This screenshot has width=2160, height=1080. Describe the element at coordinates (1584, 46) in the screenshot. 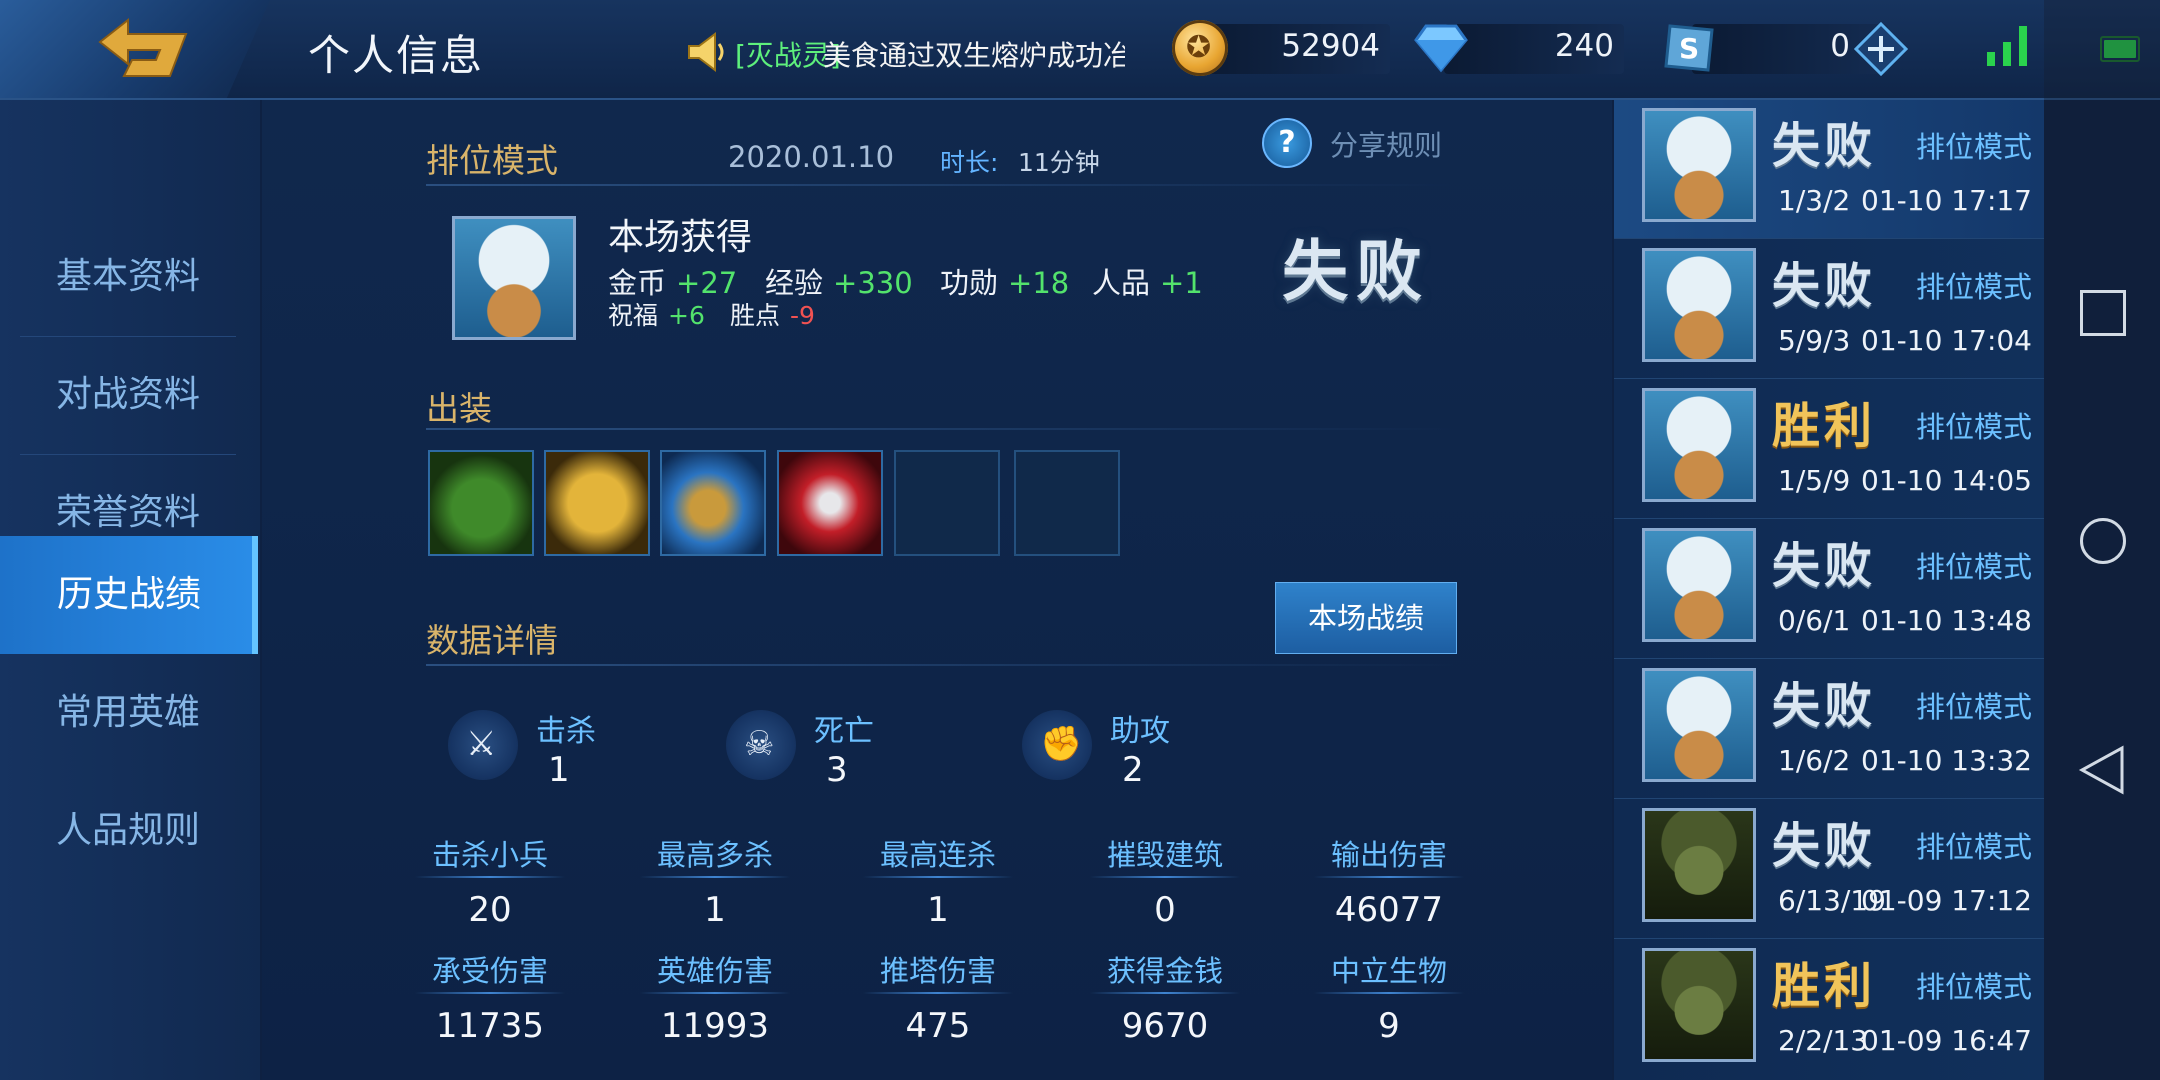

I see `diamond-value: 240` at that location.